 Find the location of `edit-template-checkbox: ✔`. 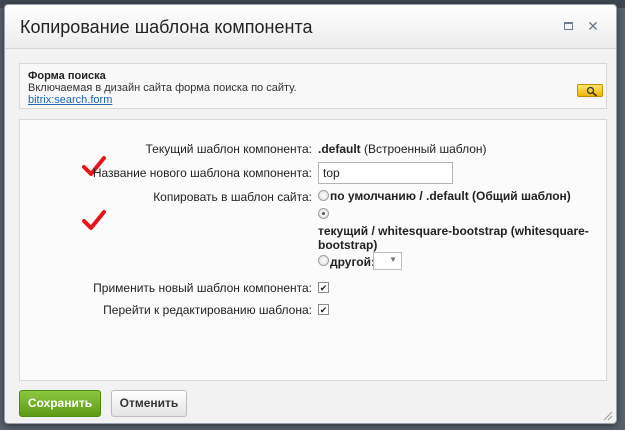

edit-template-checkbox: ✔ is located at coordinates (323, 309).